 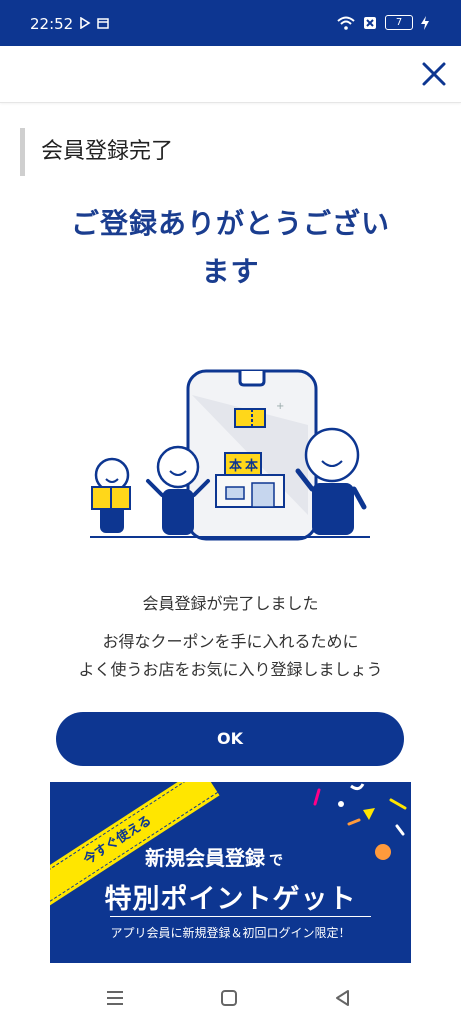 I want to click on status-time: 22:52, so click(x=52, y=24).